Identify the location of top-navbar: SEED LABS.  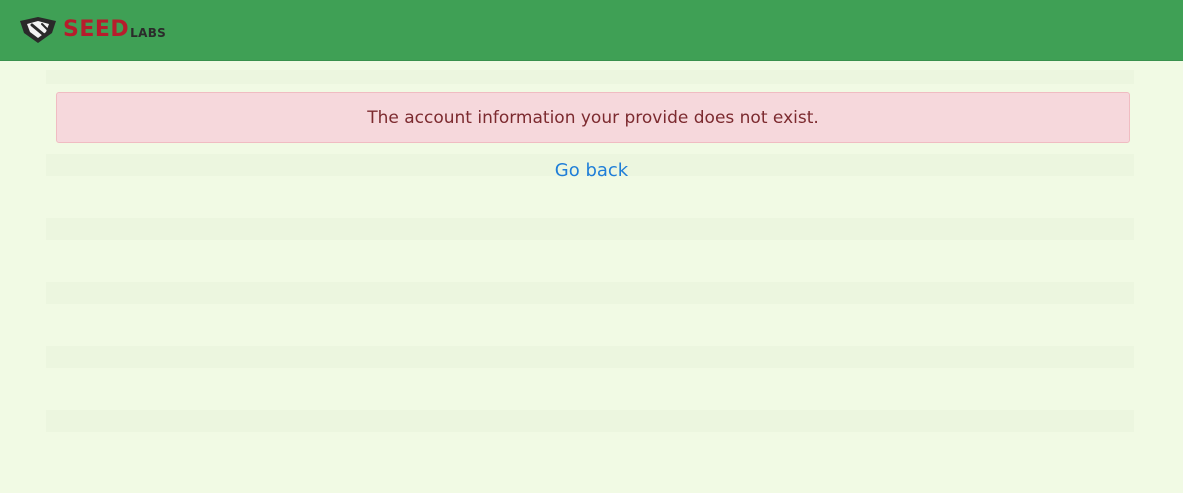
(591, 30).